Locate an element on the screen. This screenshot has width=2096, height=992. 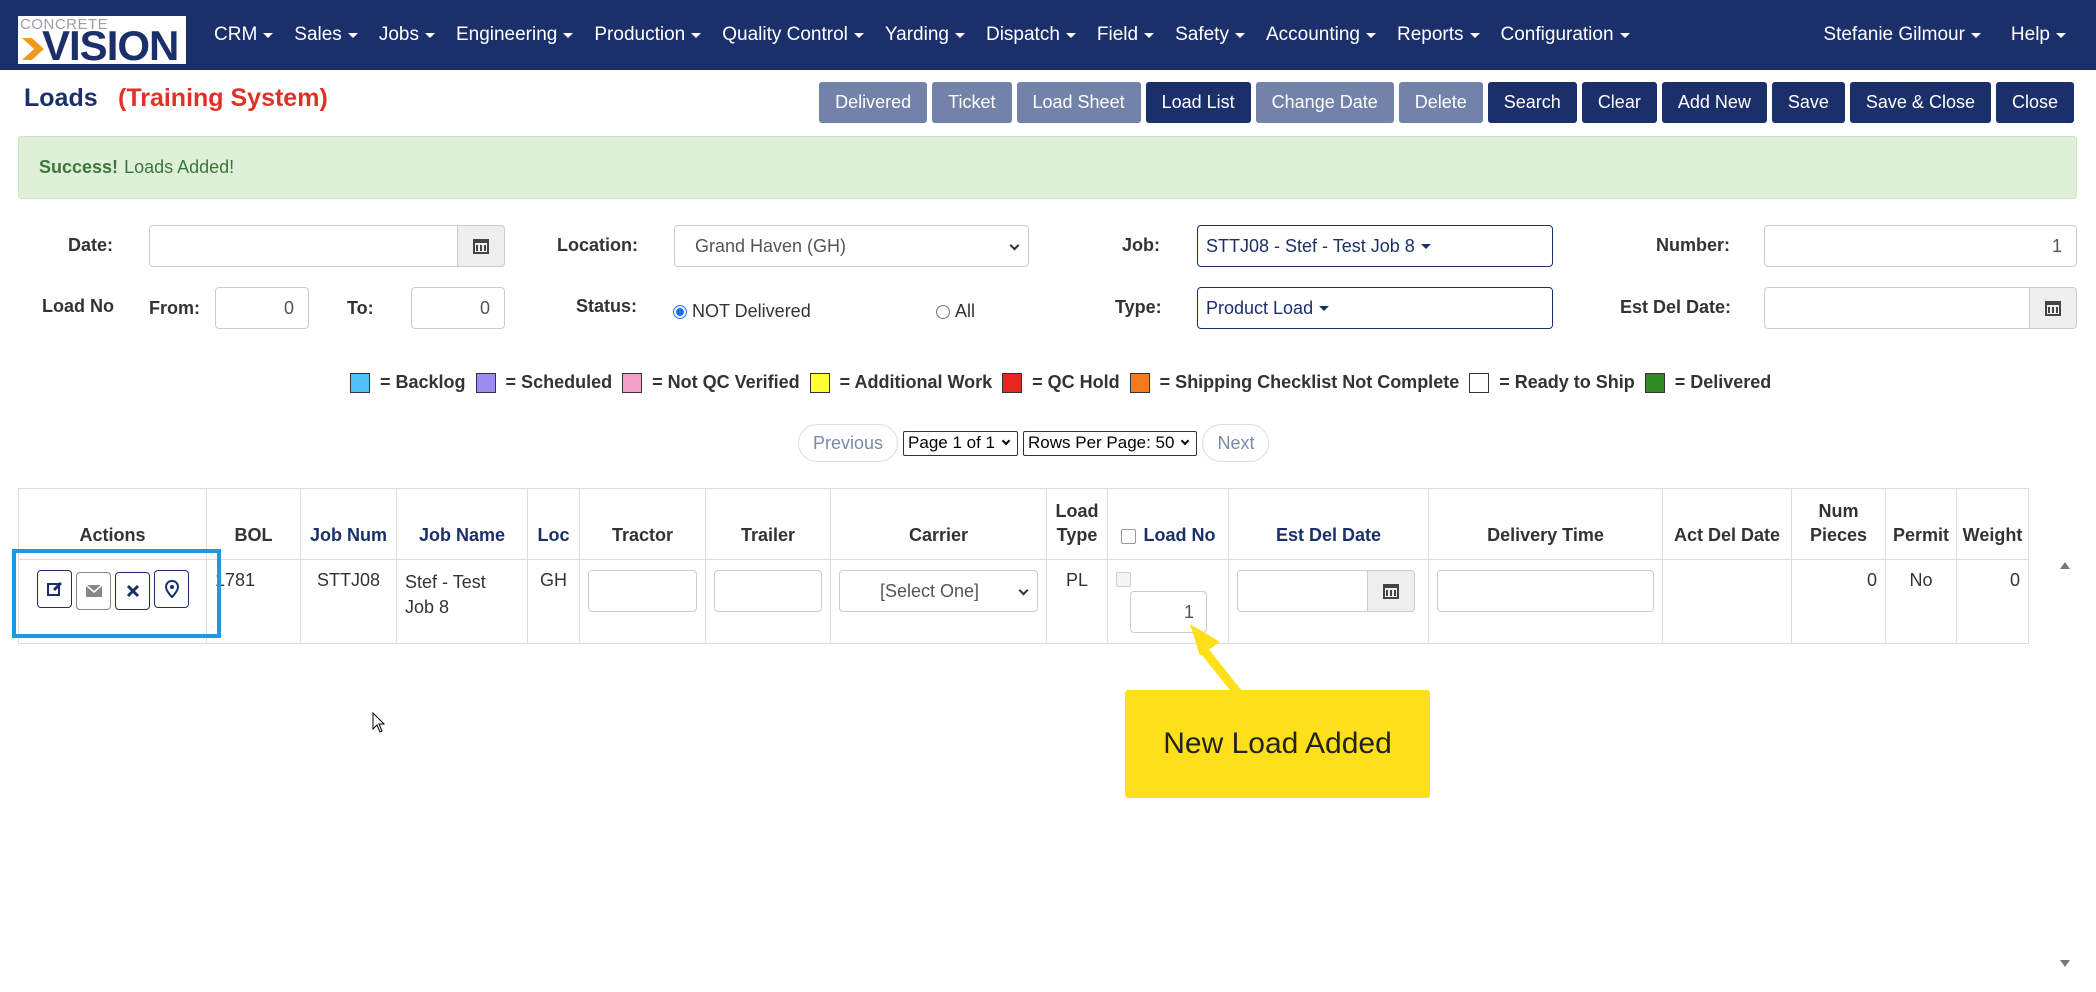
date-calendar-button is located at coordinates (481, 246).